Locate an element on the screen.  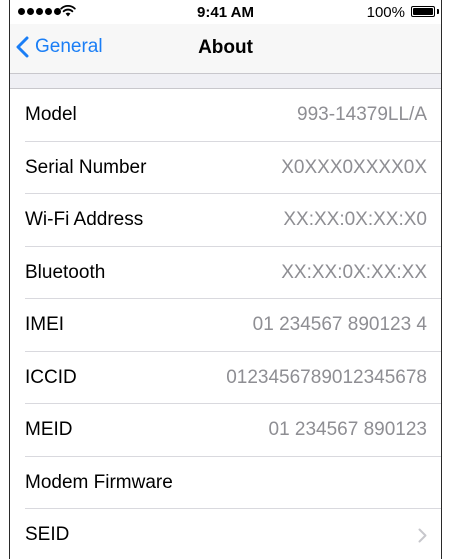
battery-icon is located at coordinates (423, 11).